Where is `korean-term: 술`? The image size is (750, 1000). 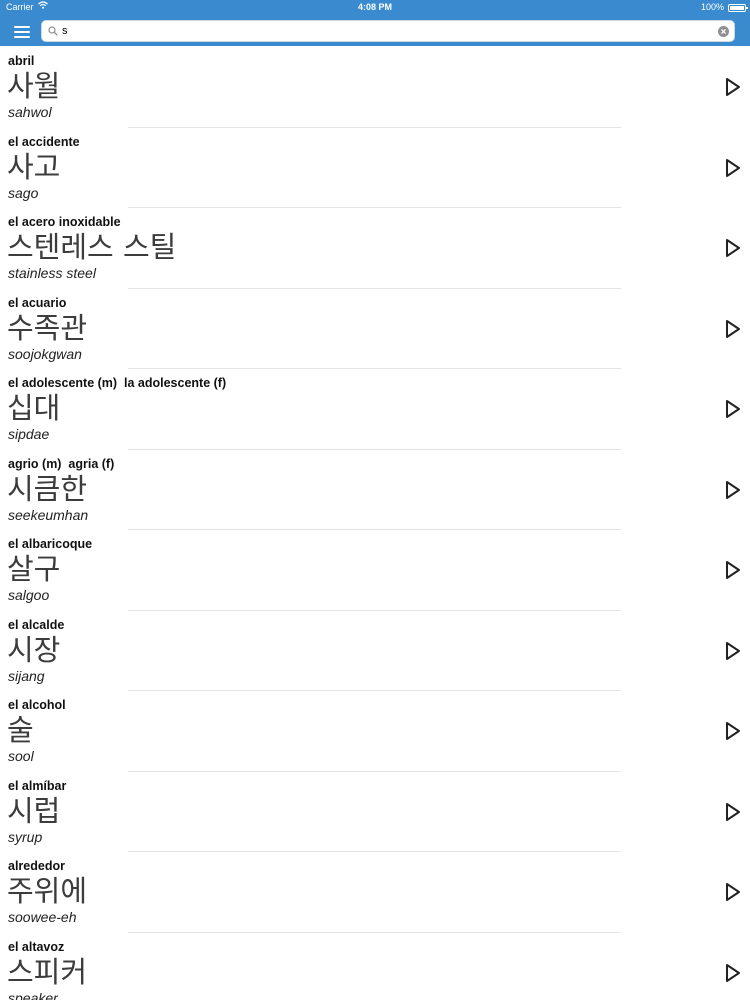
korean-term: 술 is located at coordinates (20, 730).